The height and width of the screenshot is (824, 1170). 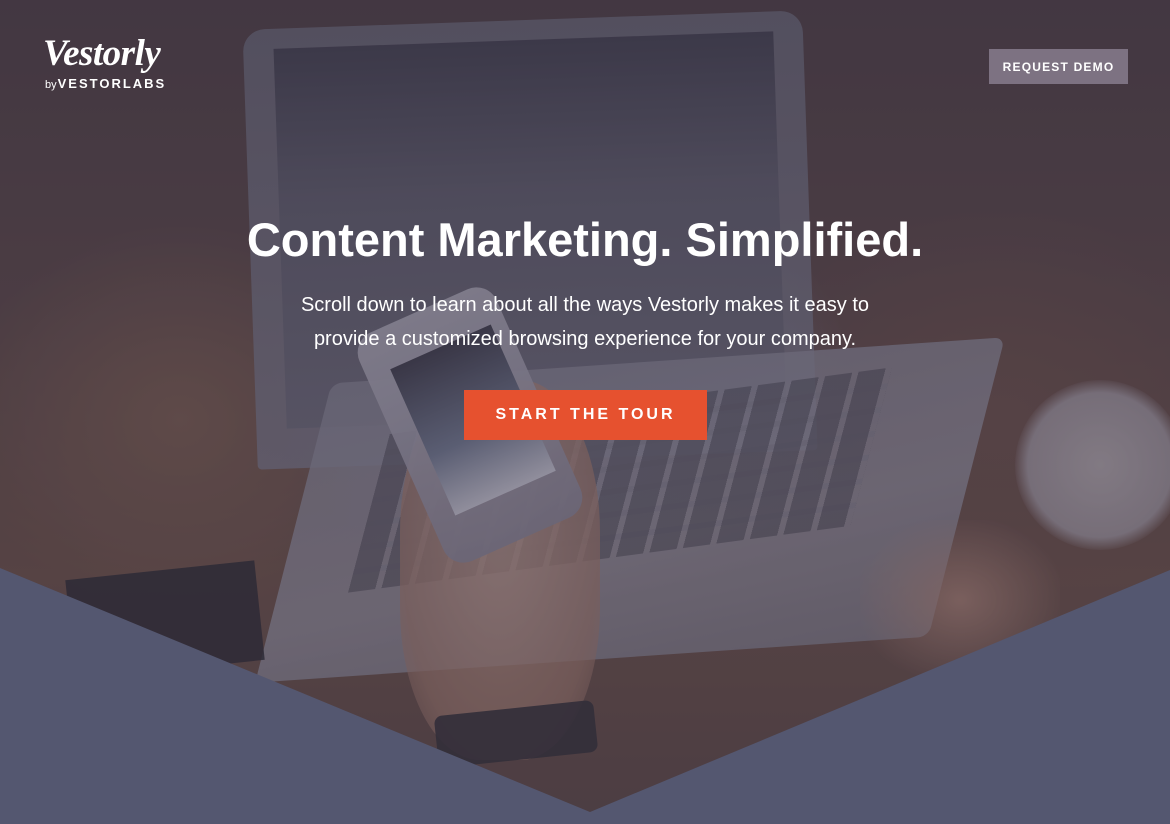 I want to click on request-demo-button: REQUEST DEMO, so click(x=1058, y=66).